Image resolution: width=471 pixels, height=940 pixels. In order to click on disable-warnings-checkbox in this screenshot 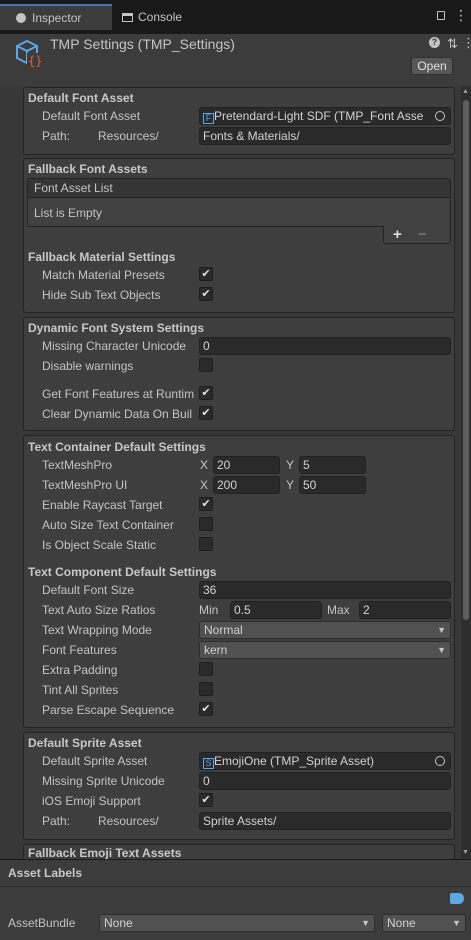, I will do `click(206, 365)`.